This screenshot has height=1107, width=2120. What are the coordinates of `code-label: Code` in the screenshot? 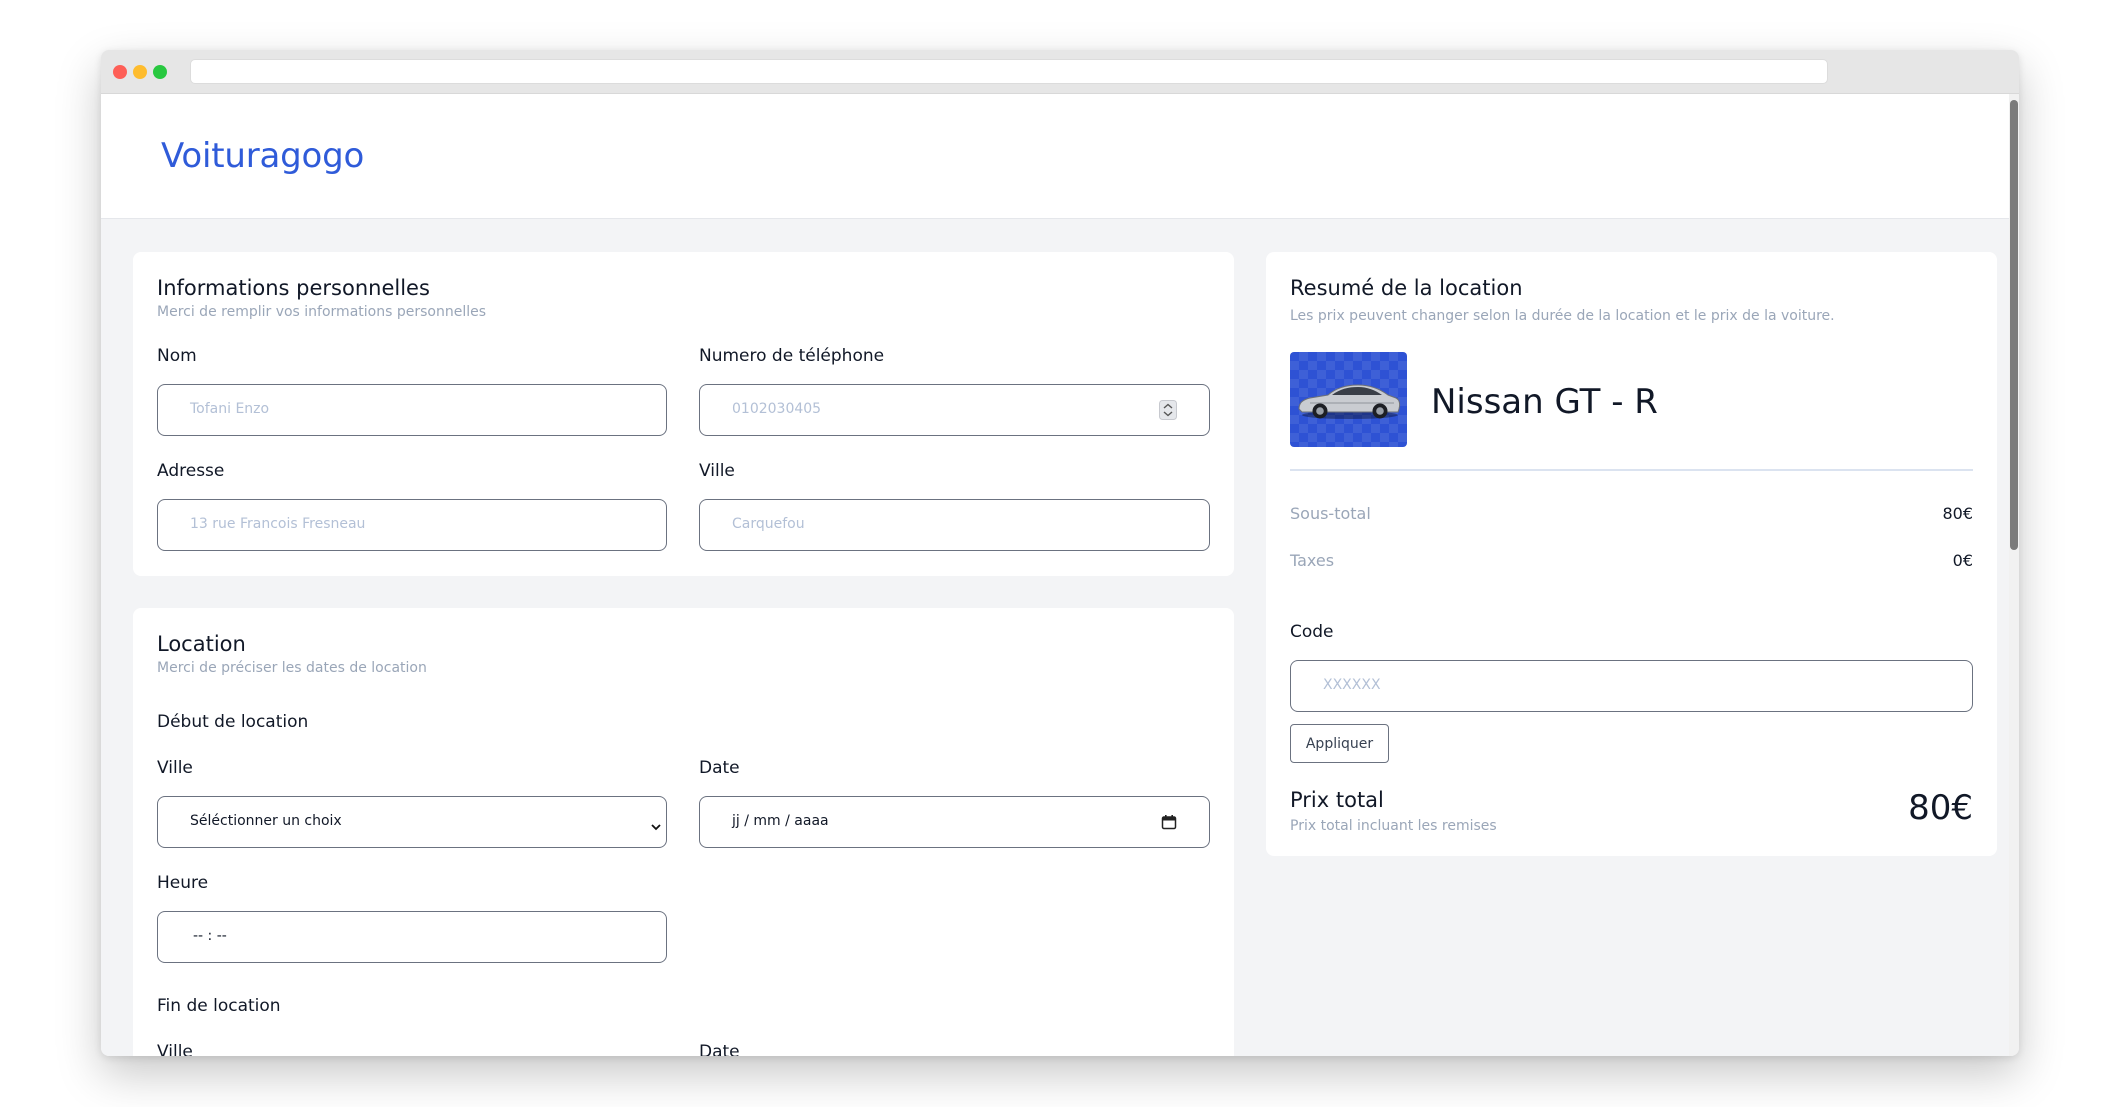 It's located at (1312, 632).